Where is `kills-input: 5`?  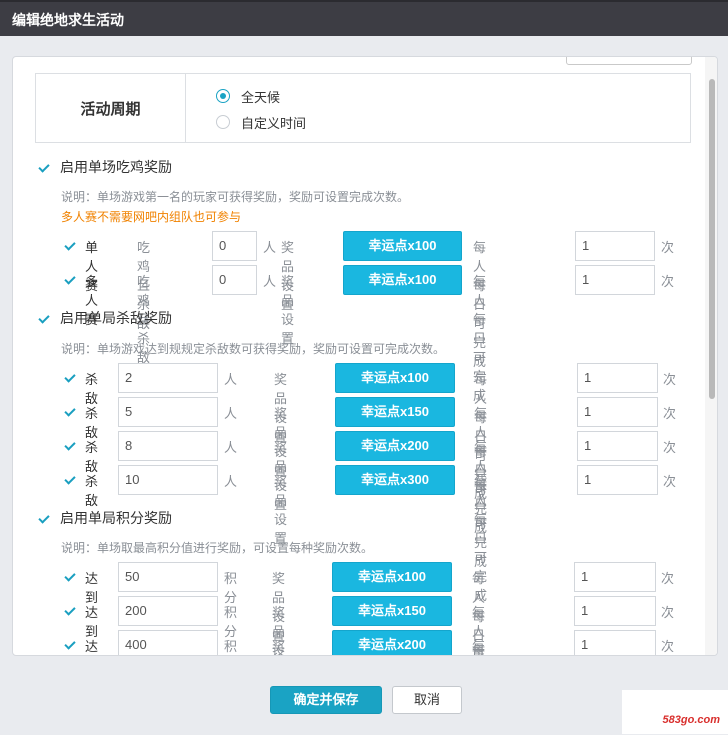 kills-input: 5 is located at coordinates (168, 412).